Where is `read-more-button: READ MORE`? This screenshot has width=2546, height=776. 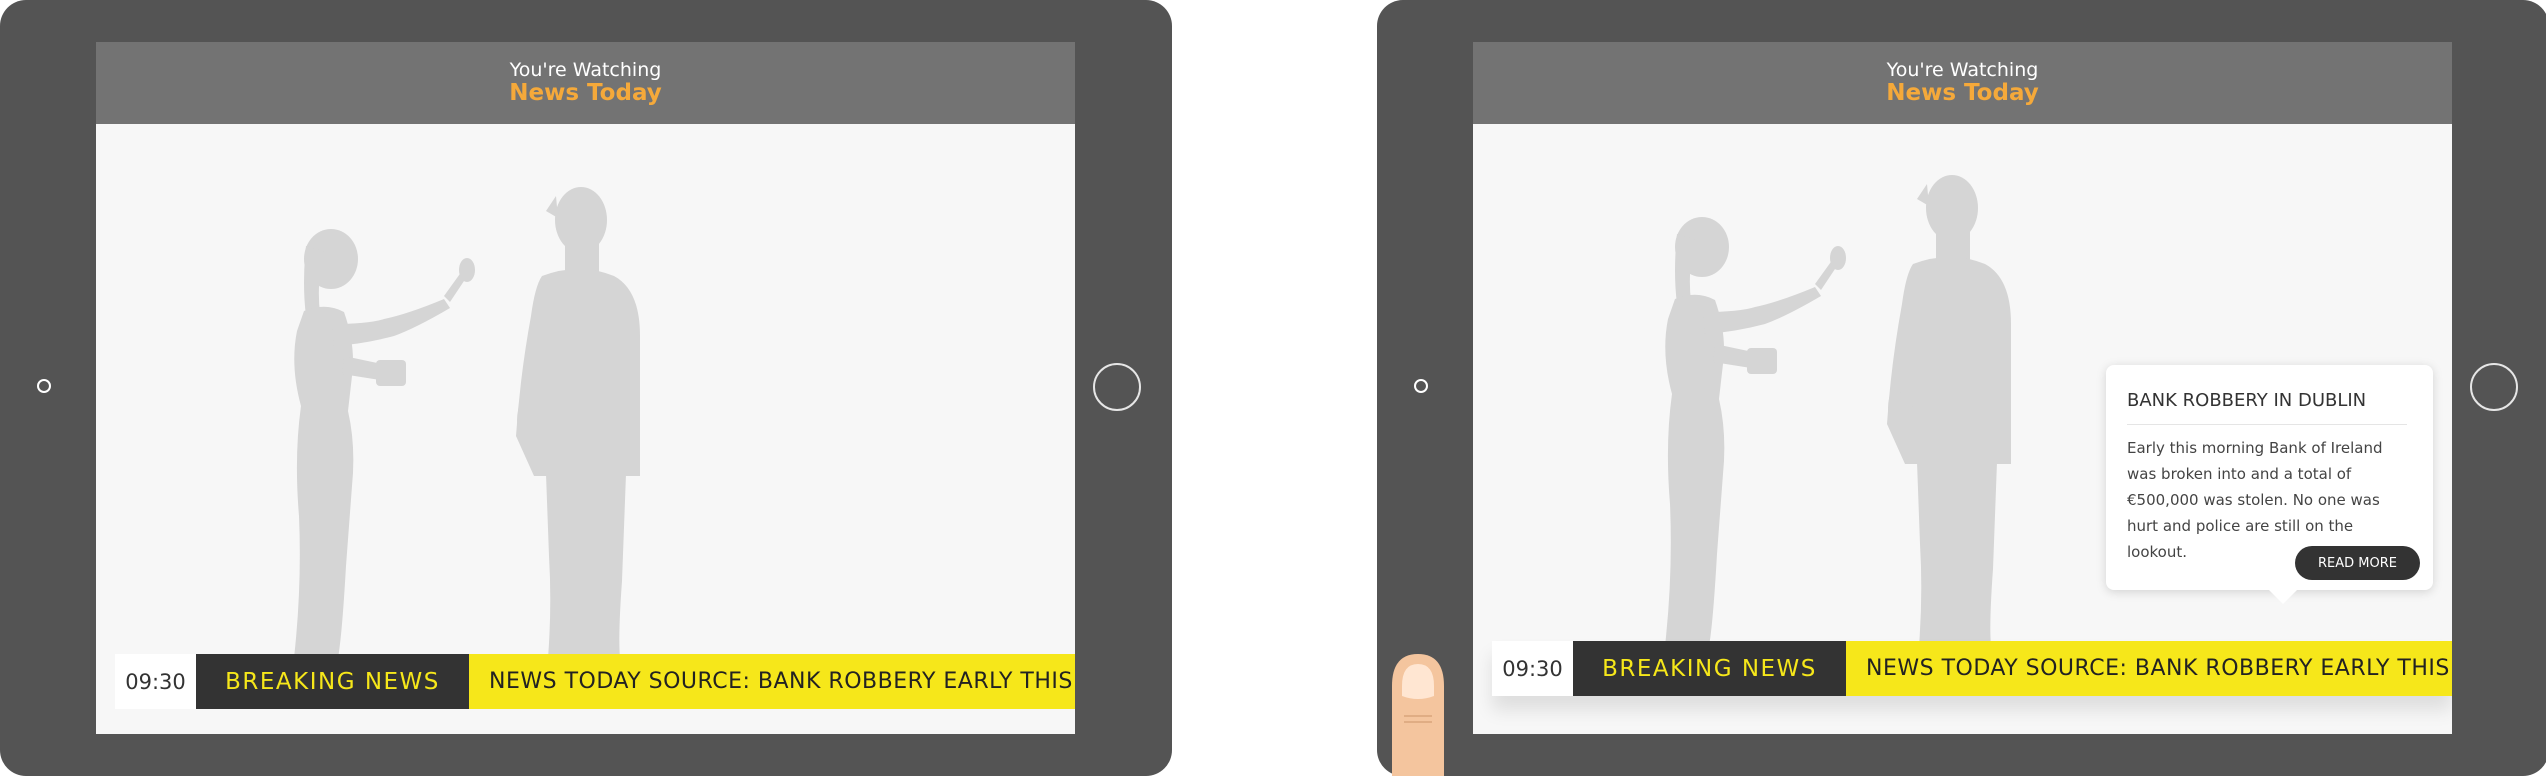 read-more-button: READ MORE is located at coordinates (2357, 563).